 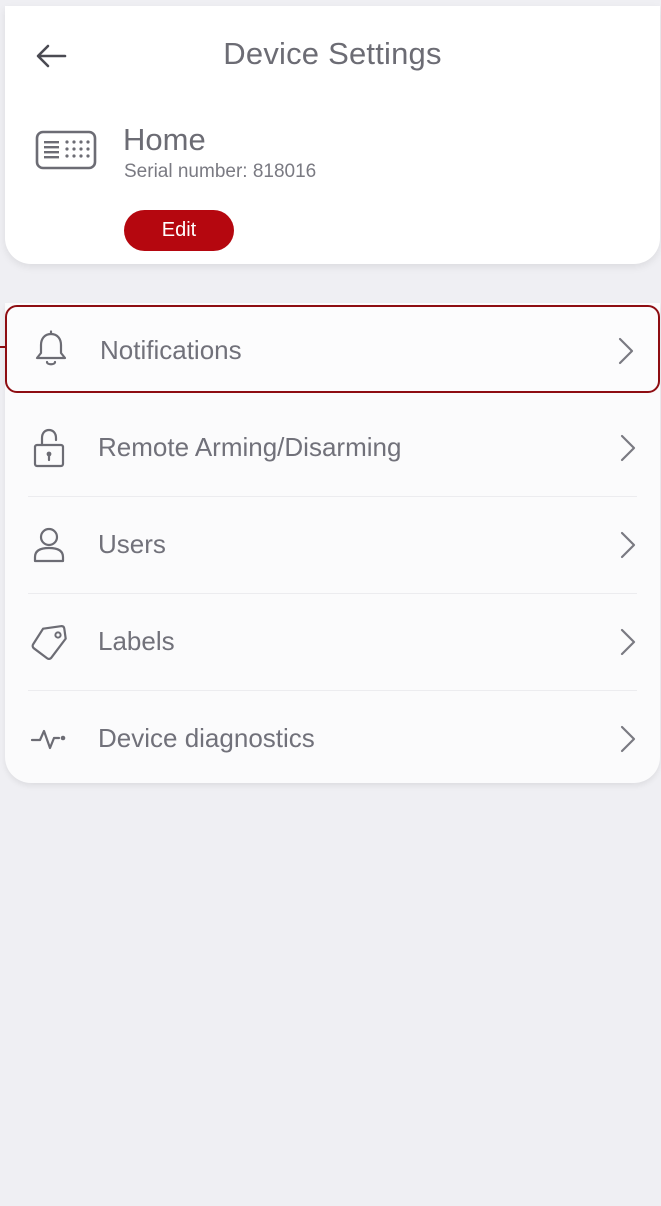 I want to click on page-title: Device Settings, so click(x=332, y=53).